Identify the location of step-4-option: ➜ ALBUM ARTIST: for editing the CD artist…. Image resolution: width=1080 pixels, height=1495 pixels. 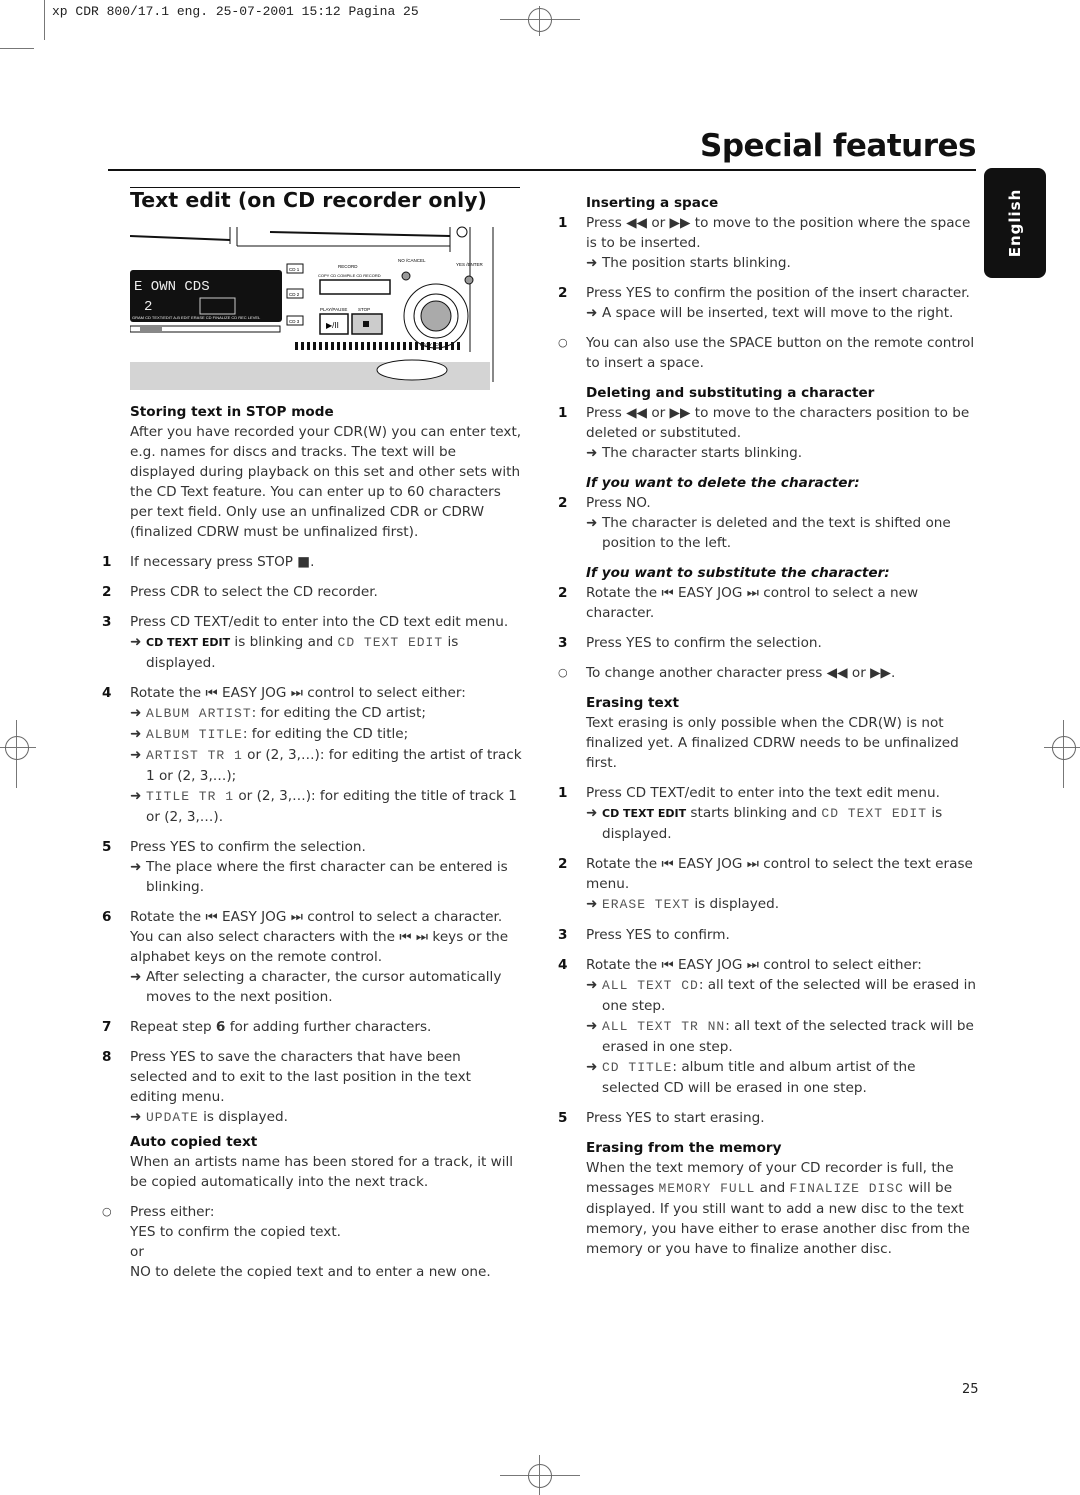
(278, 713).